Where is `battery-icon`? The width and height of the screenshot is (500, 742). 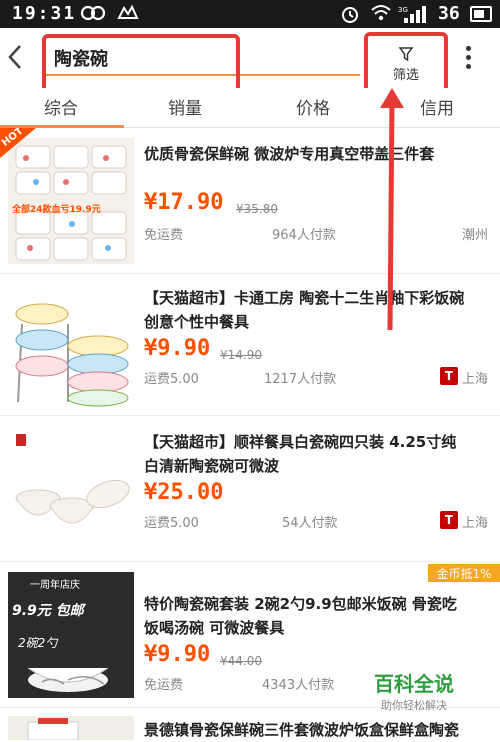
battery-icon is located at coordinates (481, 14).